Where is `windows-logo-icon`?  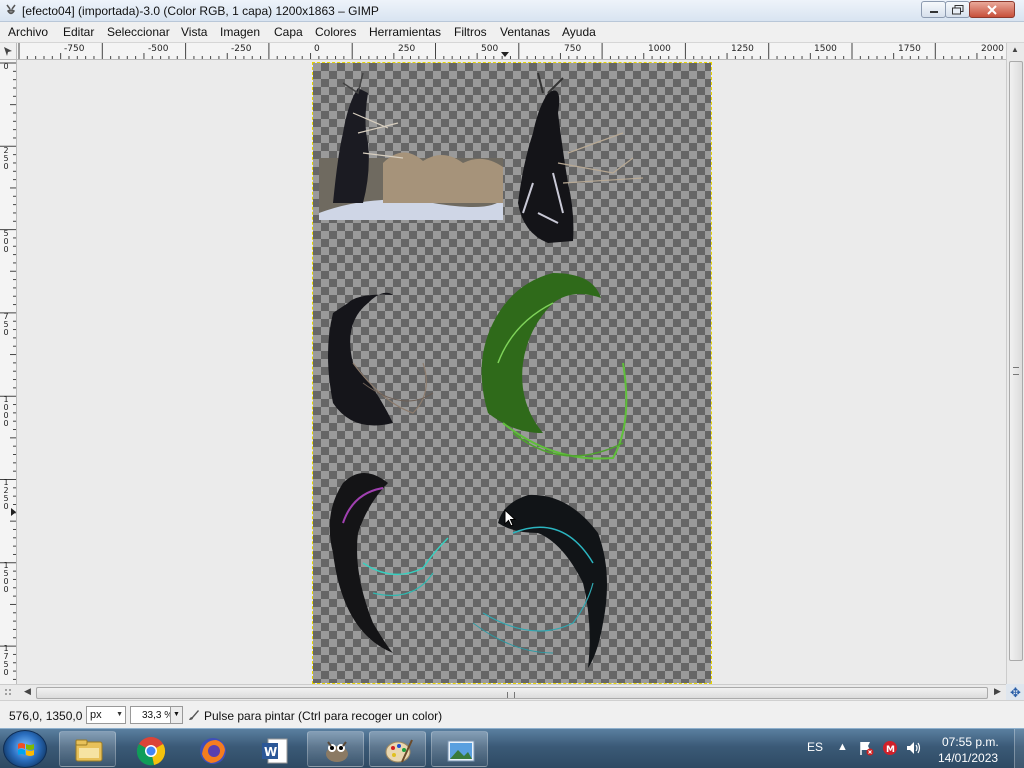 windows-logo-icon is located at coordinates (26, 749).